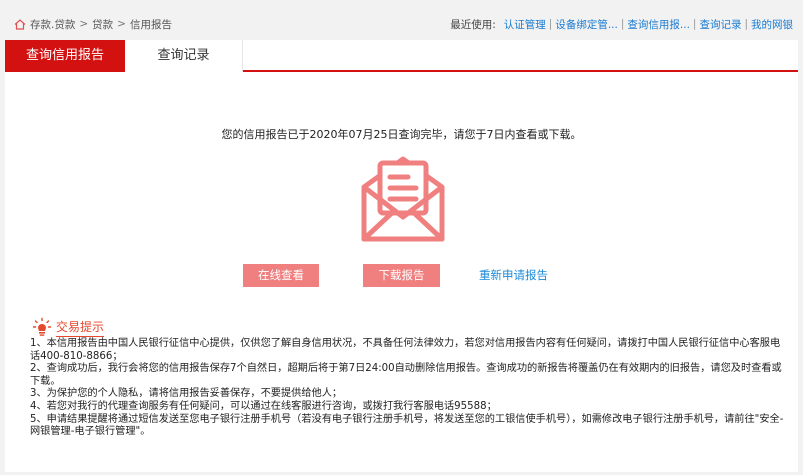  Describe the element at coordinates (186, 394) in the screenshot. I see `tip-item: 3、为保护您的个人隐私，请将信用报告妥善保存，不要提供给他人；` at that location.